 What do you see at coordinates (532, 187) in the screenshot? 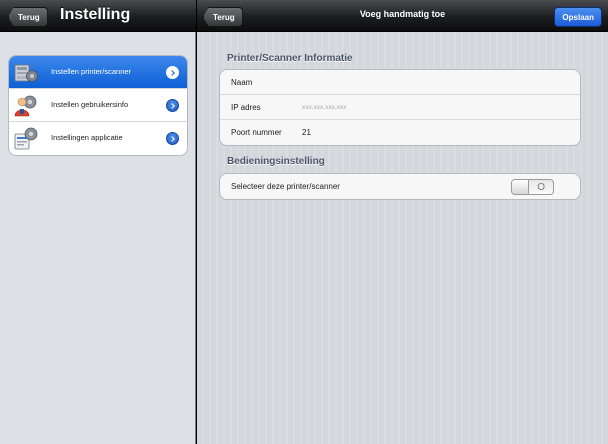
I see `select-printer-toggle: O` at bounding box center [532, 187].